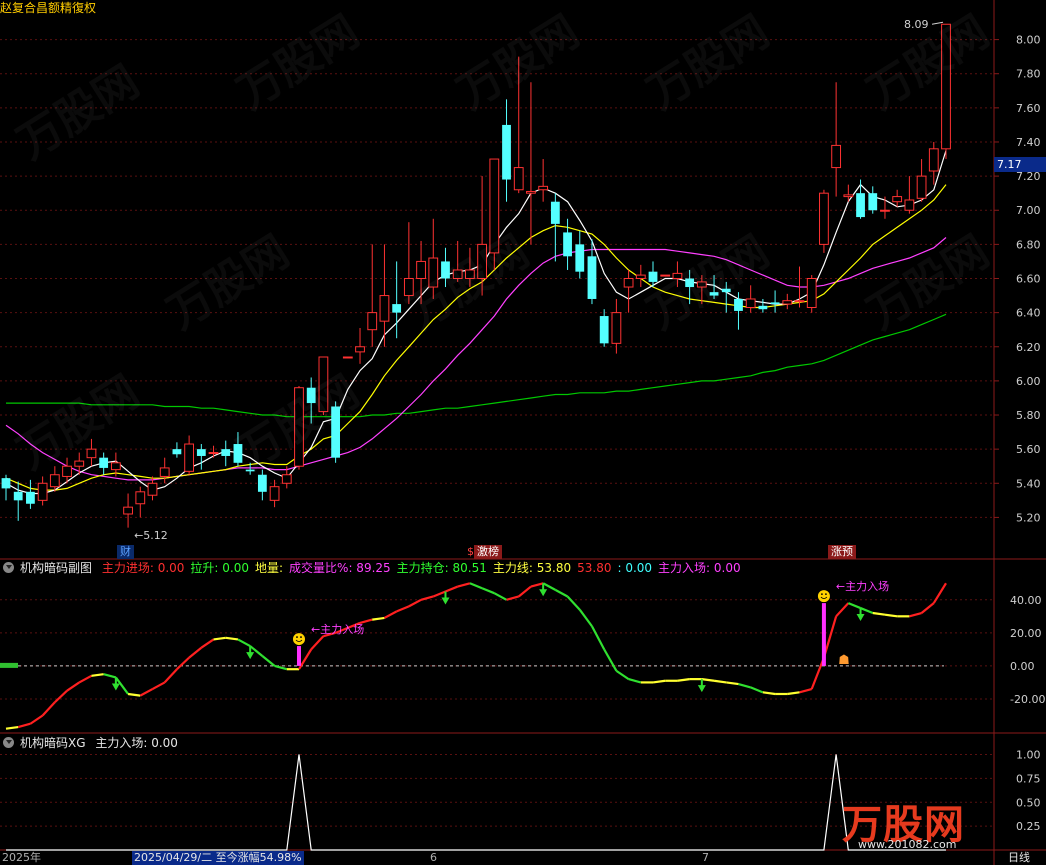 This screenshot has width=1046, height=865. I want to click on year-label: 2025年, so click(21, 857).